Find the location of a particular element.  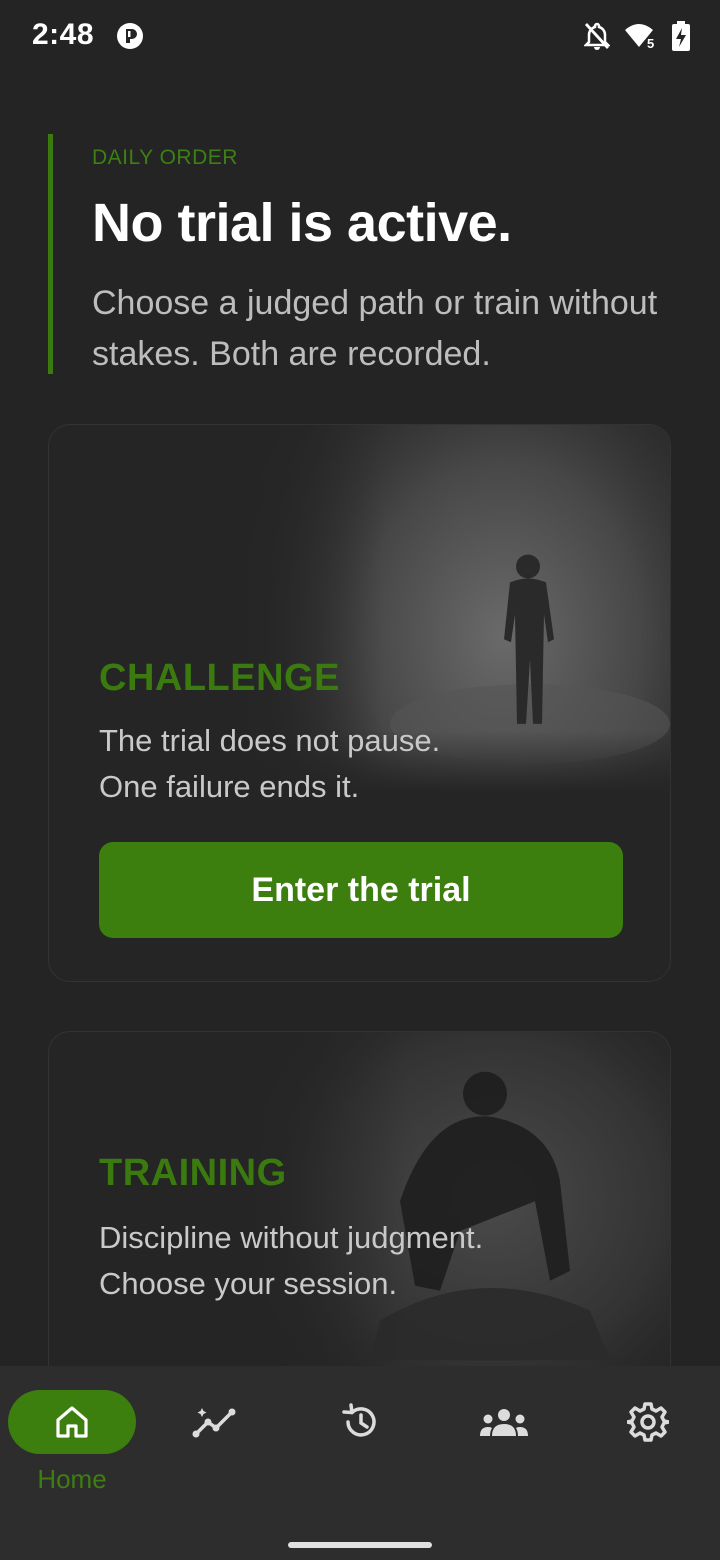

nav-group is located at coordinates (504, 1422).